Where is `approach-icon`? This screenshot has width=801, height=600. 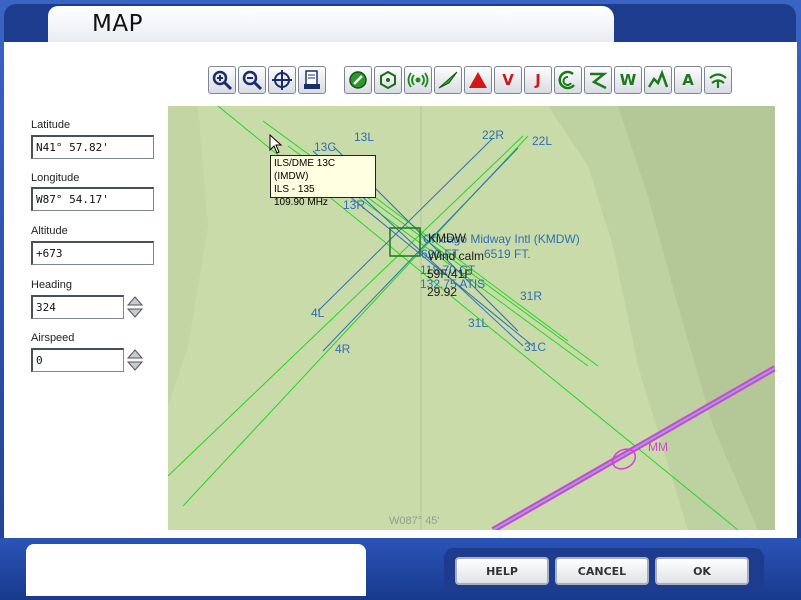 approach-icon is located at coordinates (566, 80).